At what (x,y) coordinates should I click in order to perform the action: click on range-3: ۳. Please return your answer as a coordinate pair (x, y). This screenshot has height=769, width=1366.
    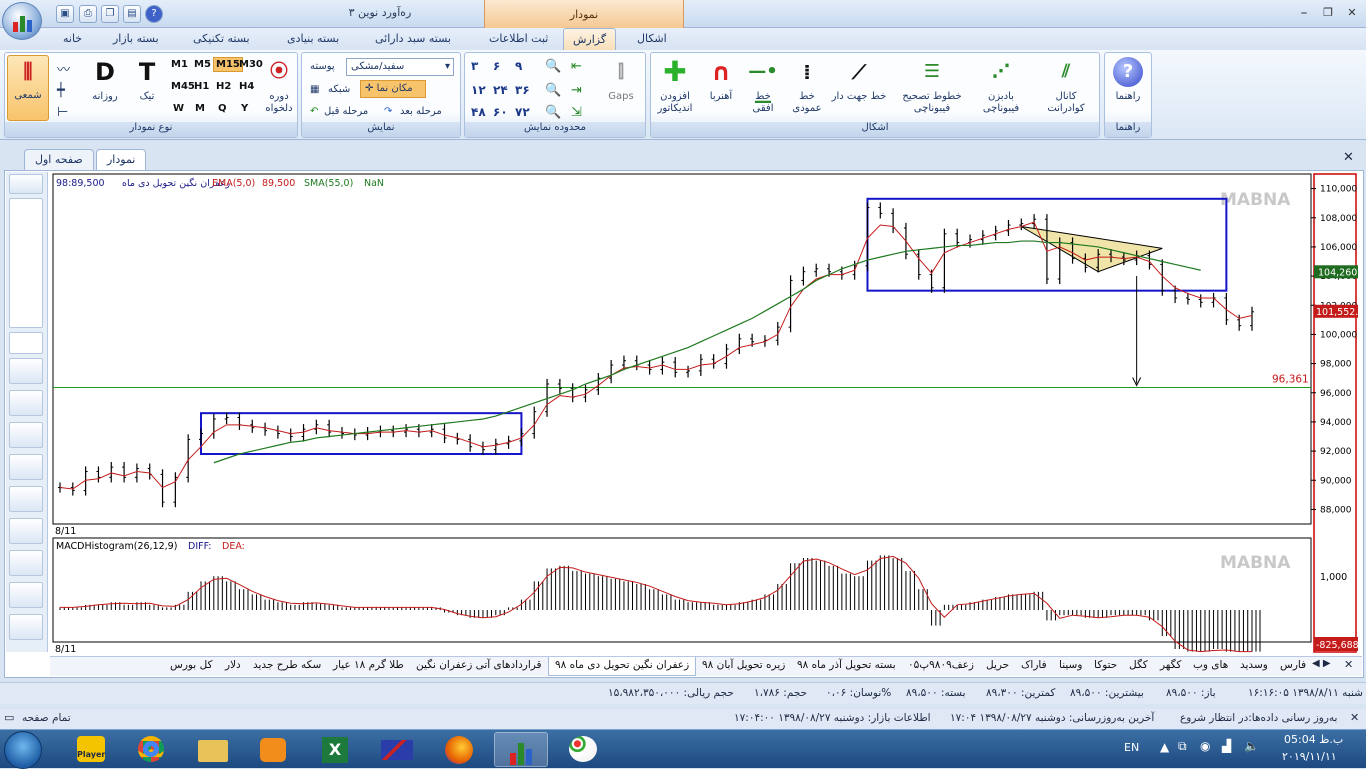
    Looking at the image, I should click on (474, 66).